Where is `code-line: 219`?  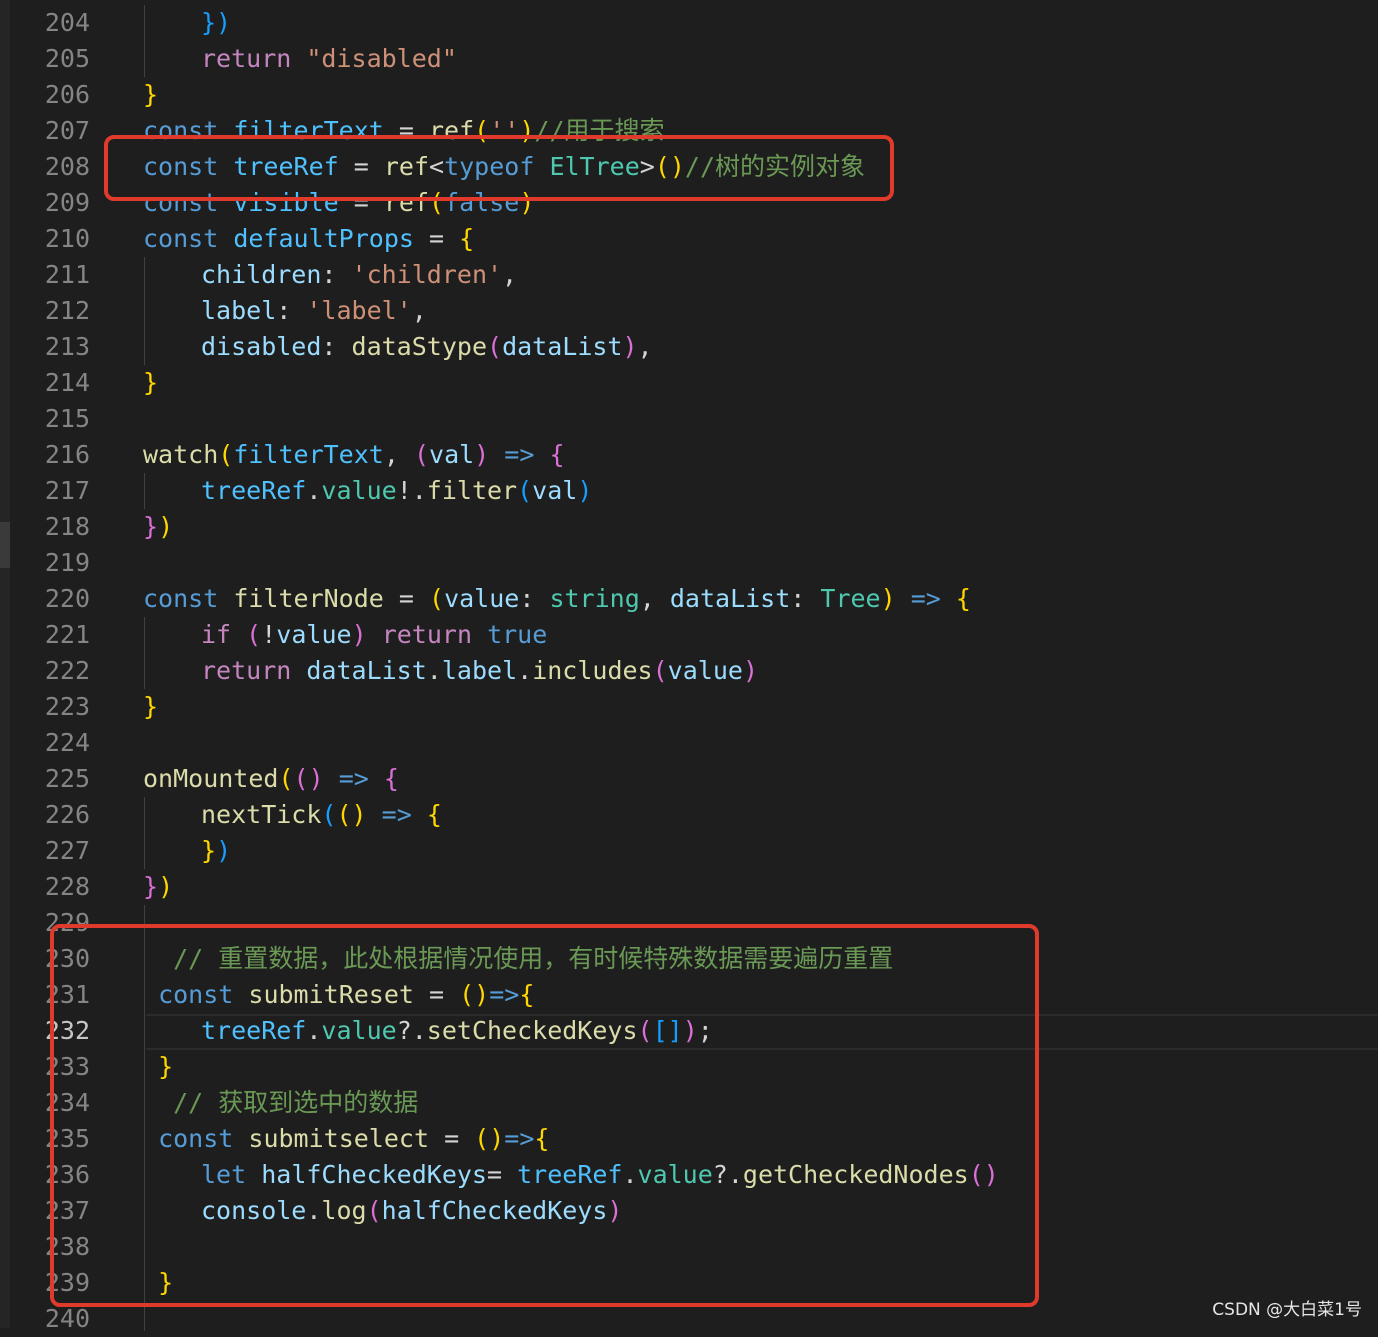 code-line: 219 is located at coordinates (689, 563).